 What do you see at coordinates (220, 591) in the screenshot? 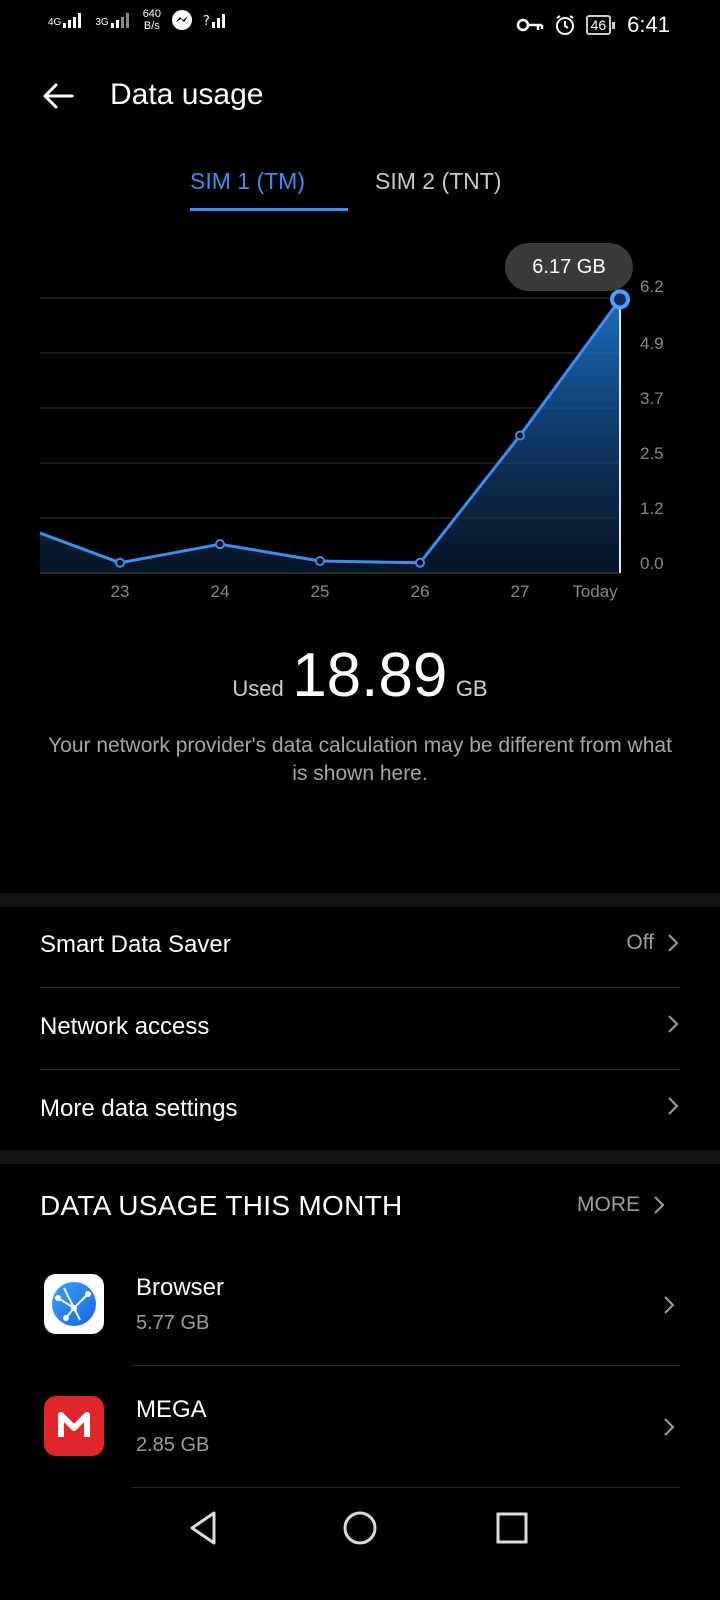
I see `x-tick-label: 24` at bounding box center [220, 591].